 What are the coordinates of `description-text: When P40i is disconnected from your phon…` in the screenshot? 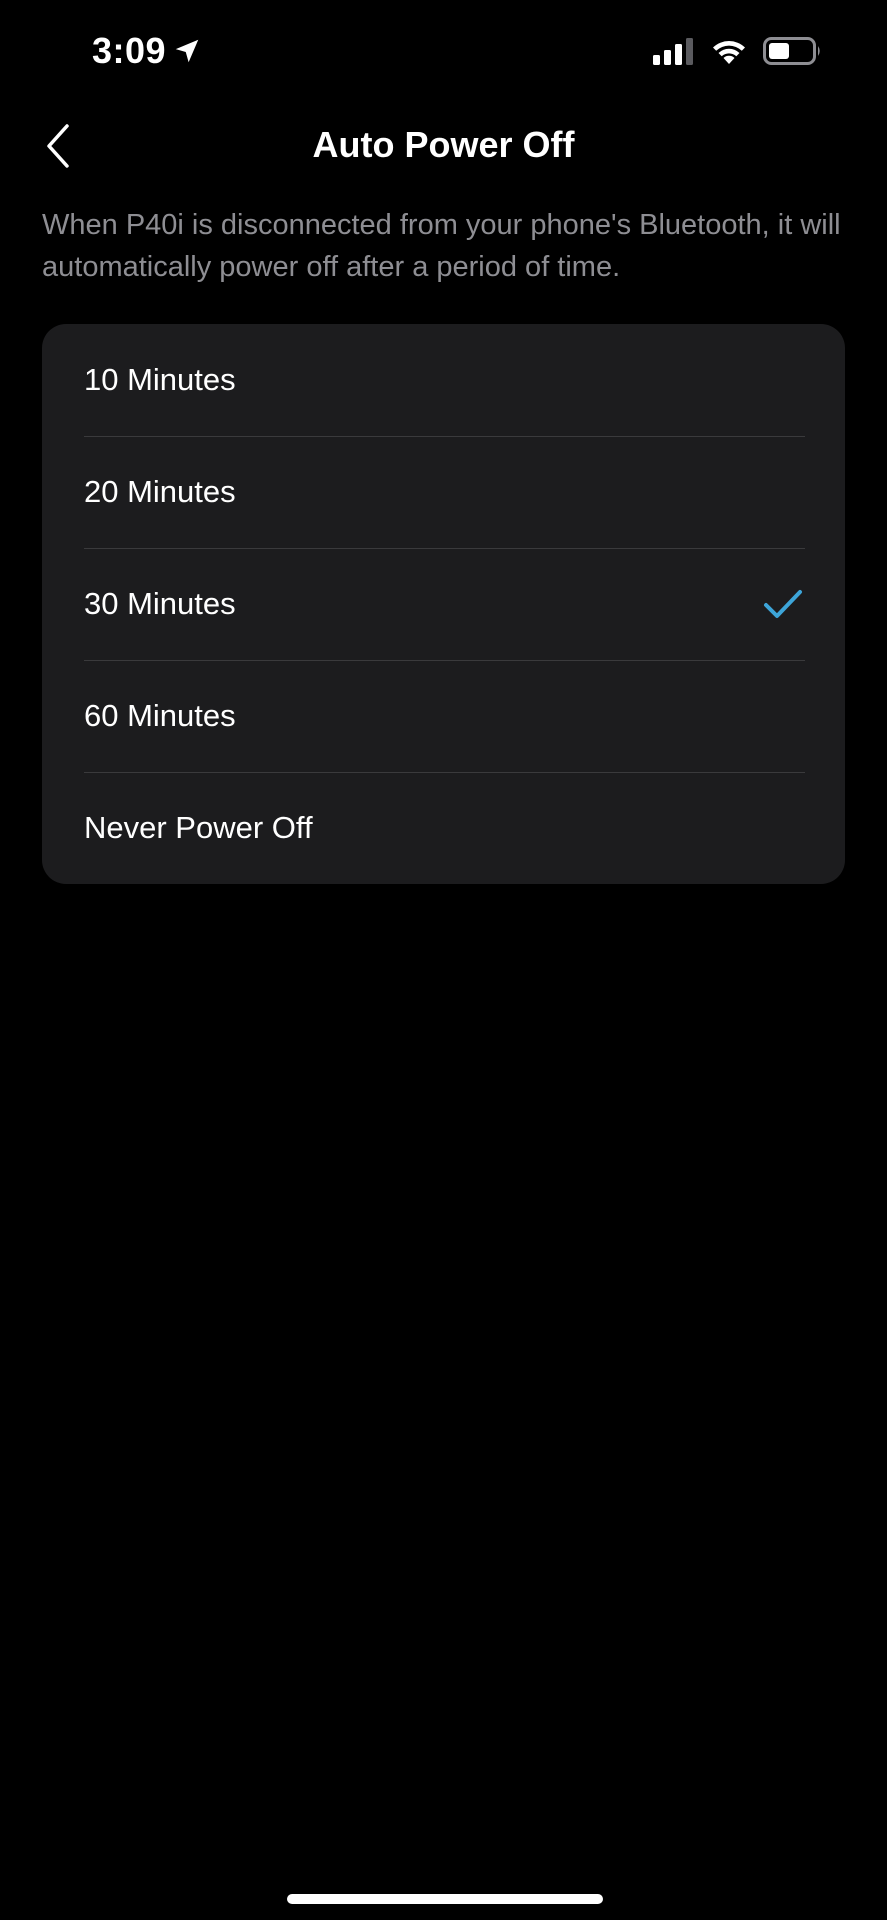 It's located at (441, 246).